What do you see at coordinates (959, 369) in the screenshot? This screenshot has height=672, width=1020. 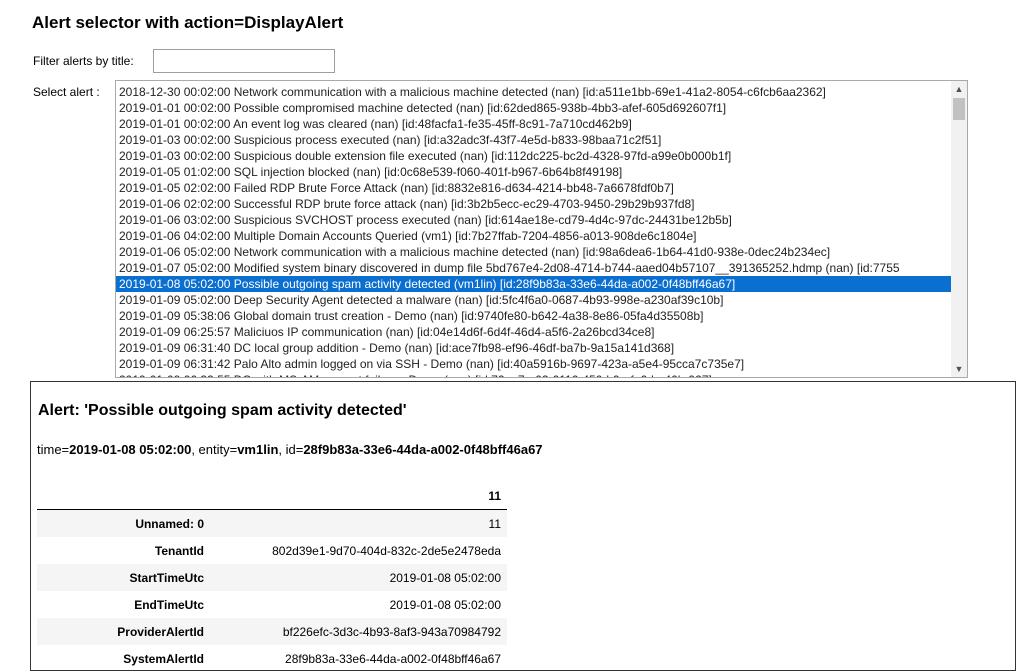 I see `scroll-down-arrow-icon: ▼` at bounding box center [959, 369].